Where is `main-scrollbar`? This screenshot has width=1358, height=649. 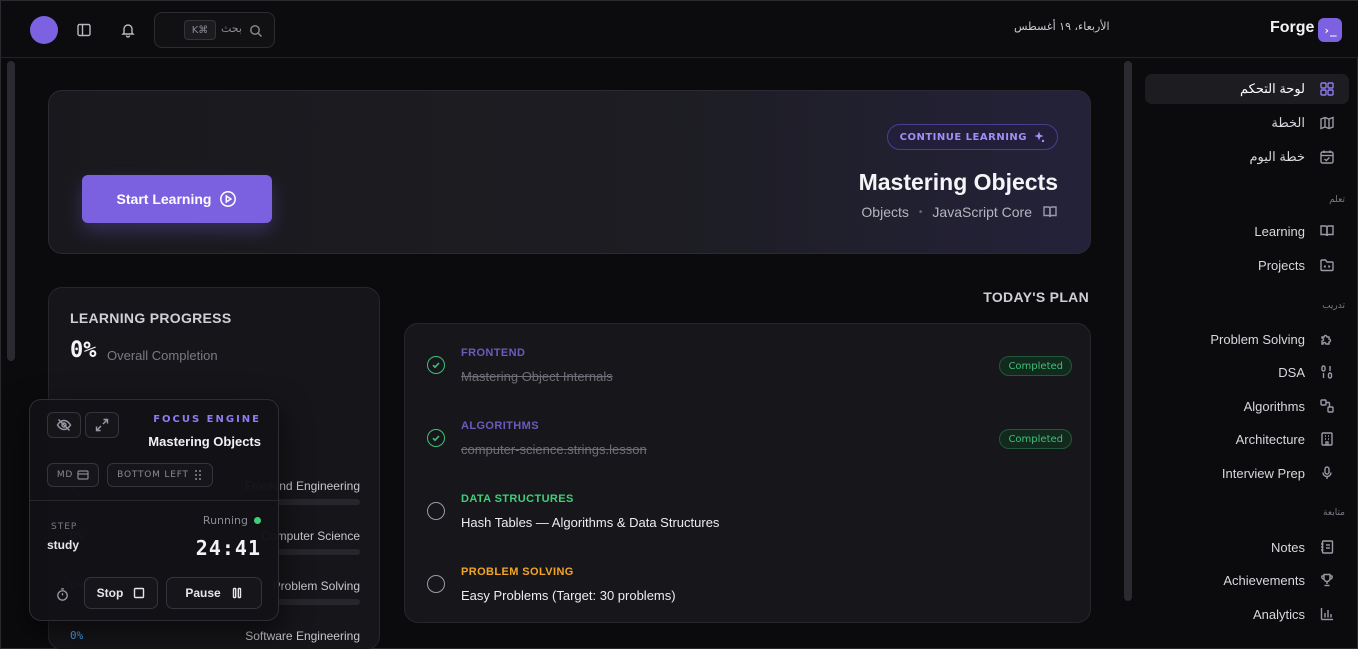
main-scrollbar is located at coordinates (1128, 331).